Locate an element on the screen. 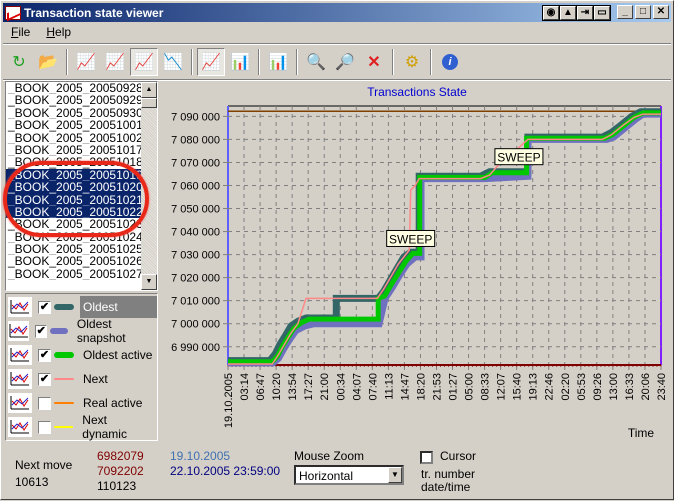 Image resolution: width=674 pixels, height=501 pixels. file-list-item: _BOOK_2005_20051001.tn is located at coordinates (74, 125).